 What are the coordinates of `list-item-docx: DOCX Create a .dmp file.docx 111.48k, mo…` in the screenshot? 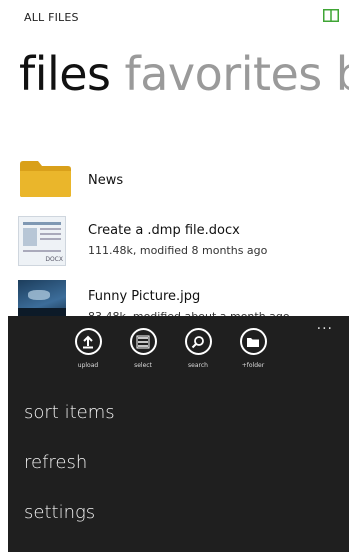 It's located at (174, 244).